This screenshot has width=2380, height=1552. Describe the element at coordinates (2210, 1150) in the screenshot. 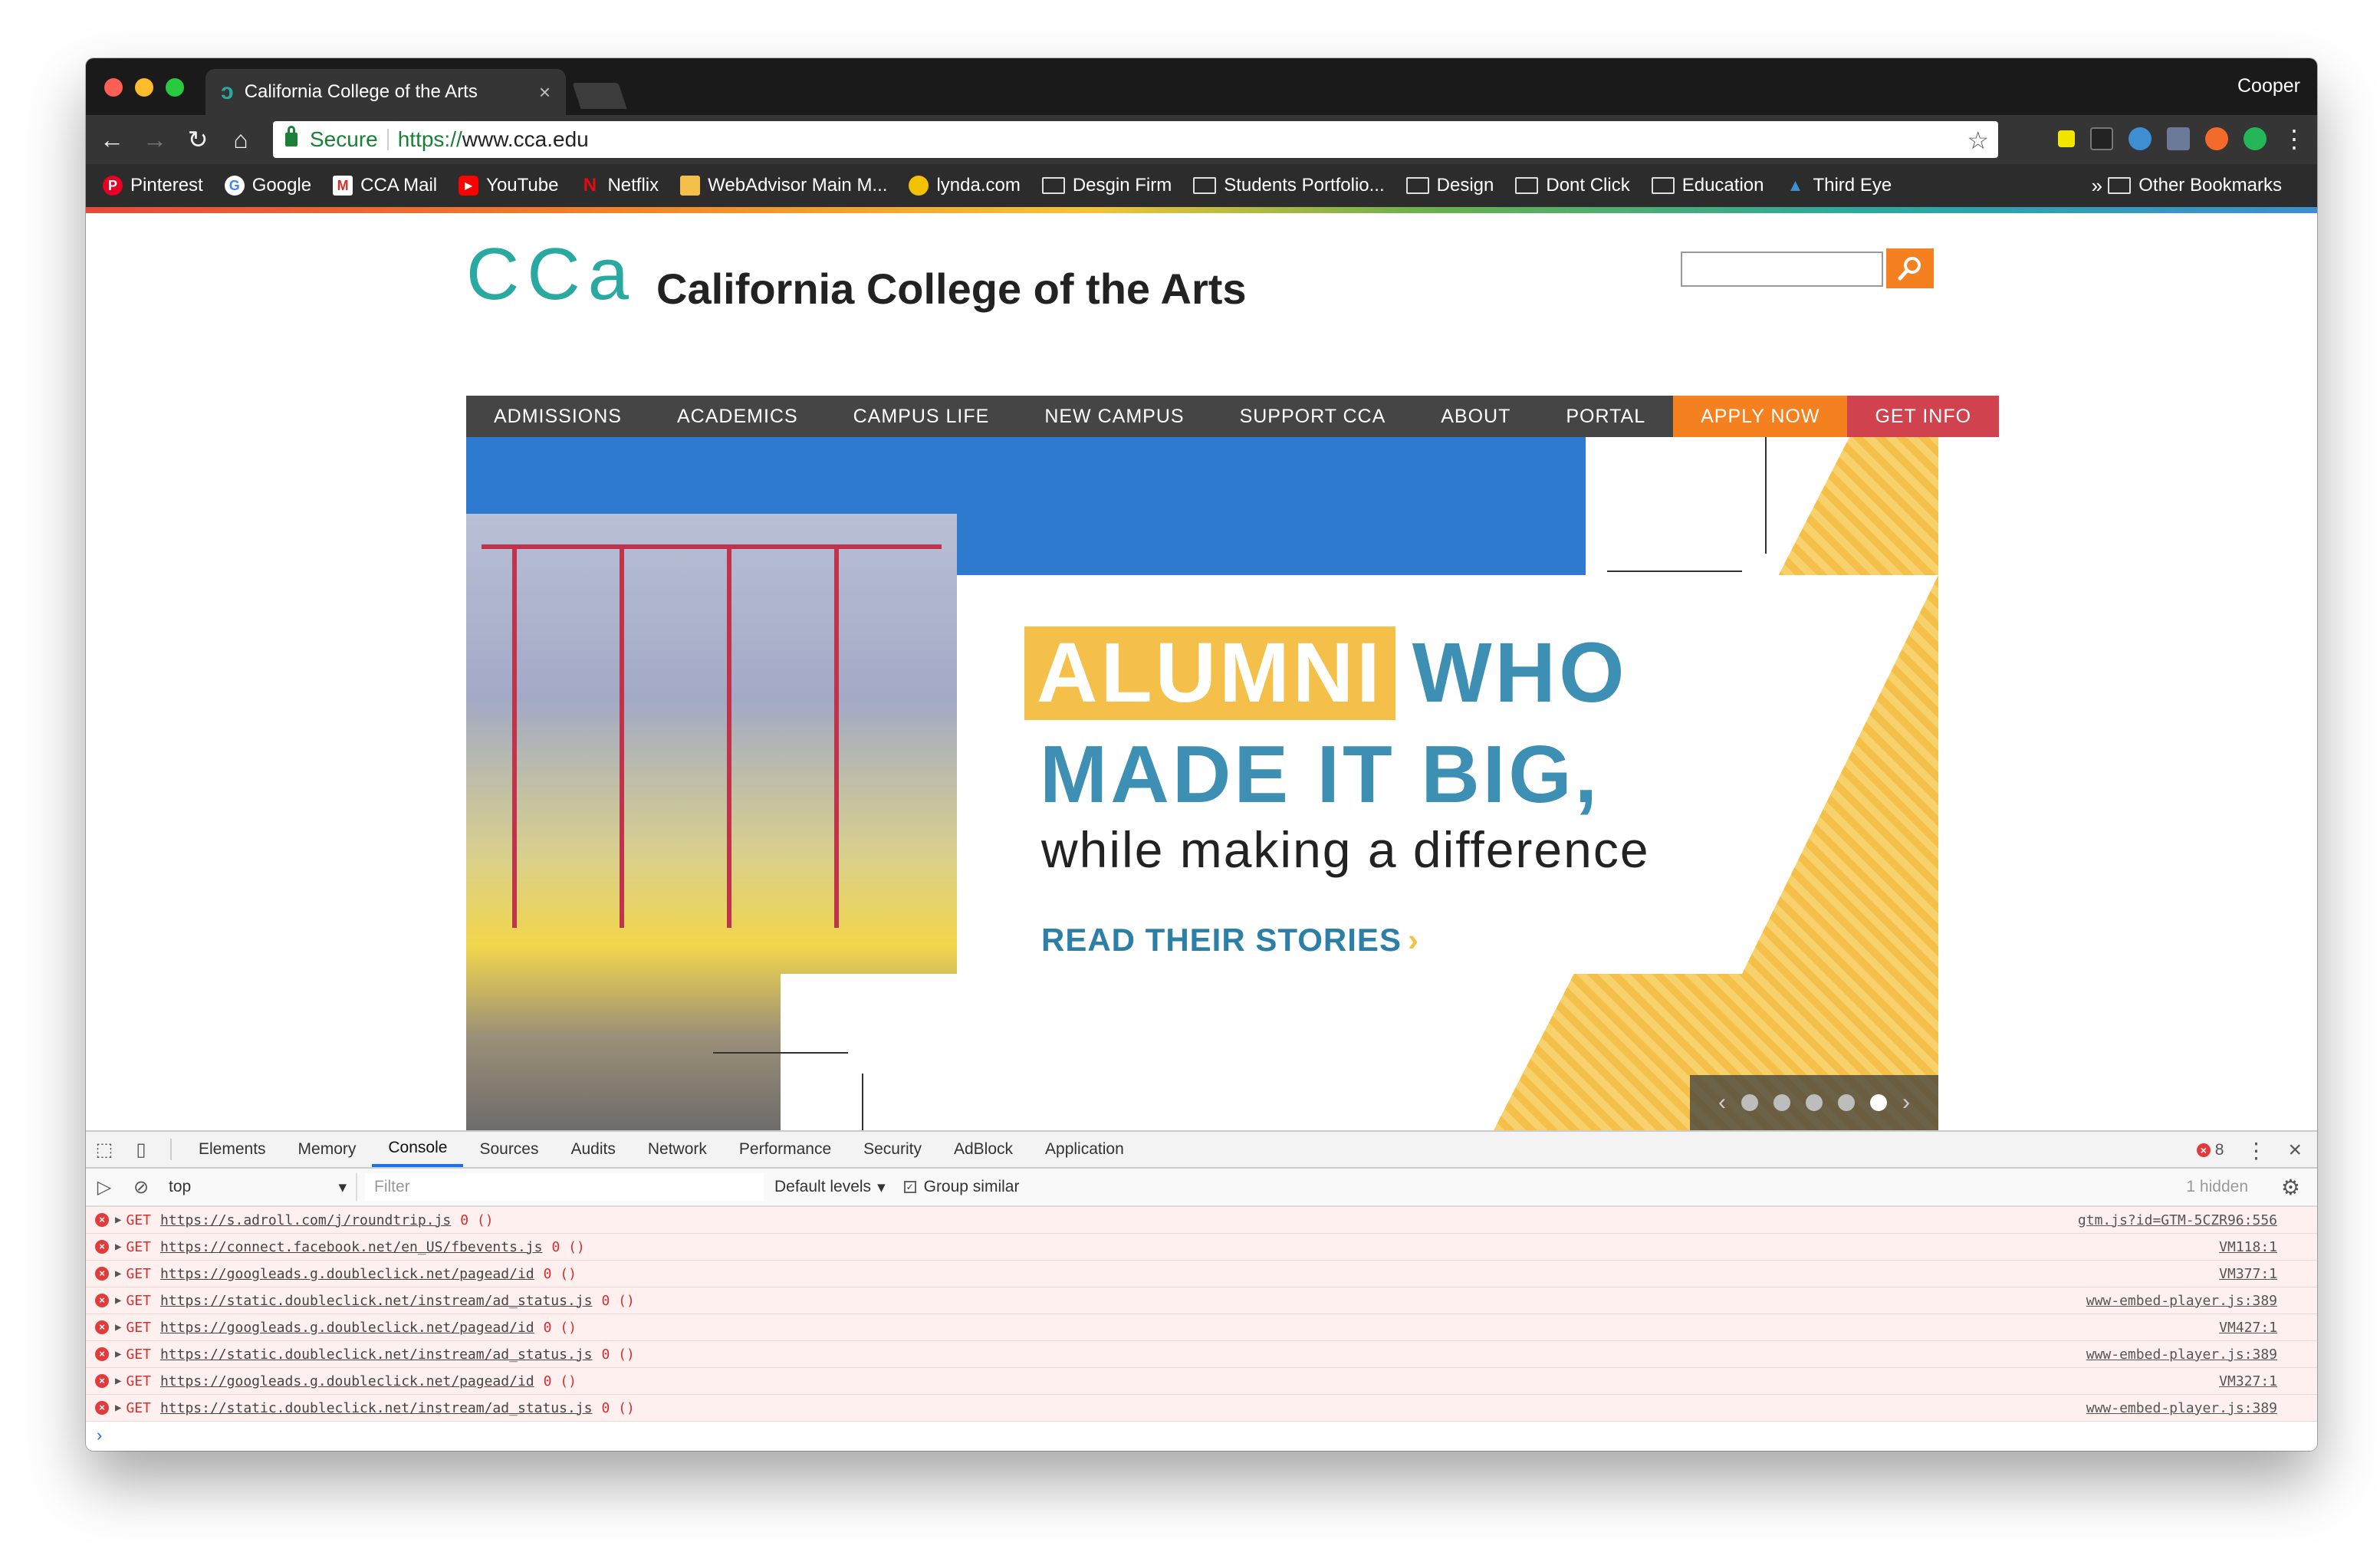

I see `error-count-badge: × 8` at that location.